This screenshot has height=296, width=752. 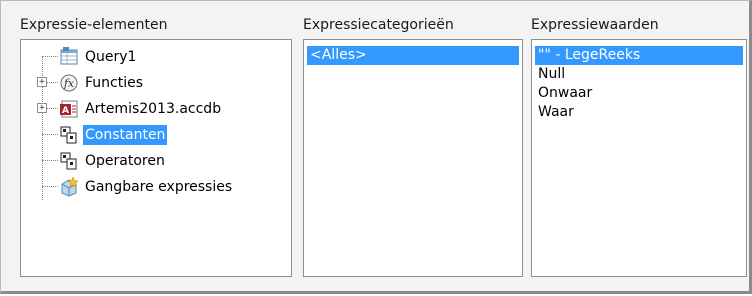 I want to click on value-item-onwaar: Onwaar, so click(x=639, y=93).